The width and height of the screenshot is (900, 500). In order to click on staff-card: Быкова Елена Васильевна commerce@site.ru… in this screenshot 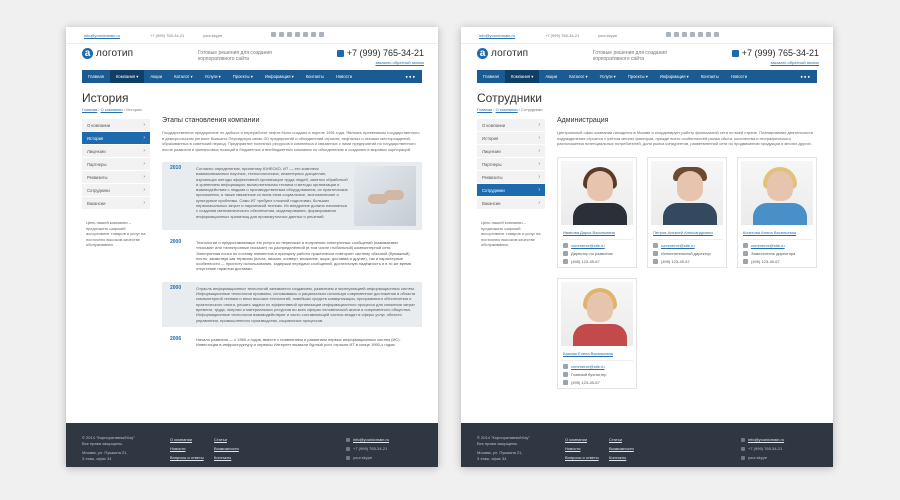, I will do `click(597, 333)`.